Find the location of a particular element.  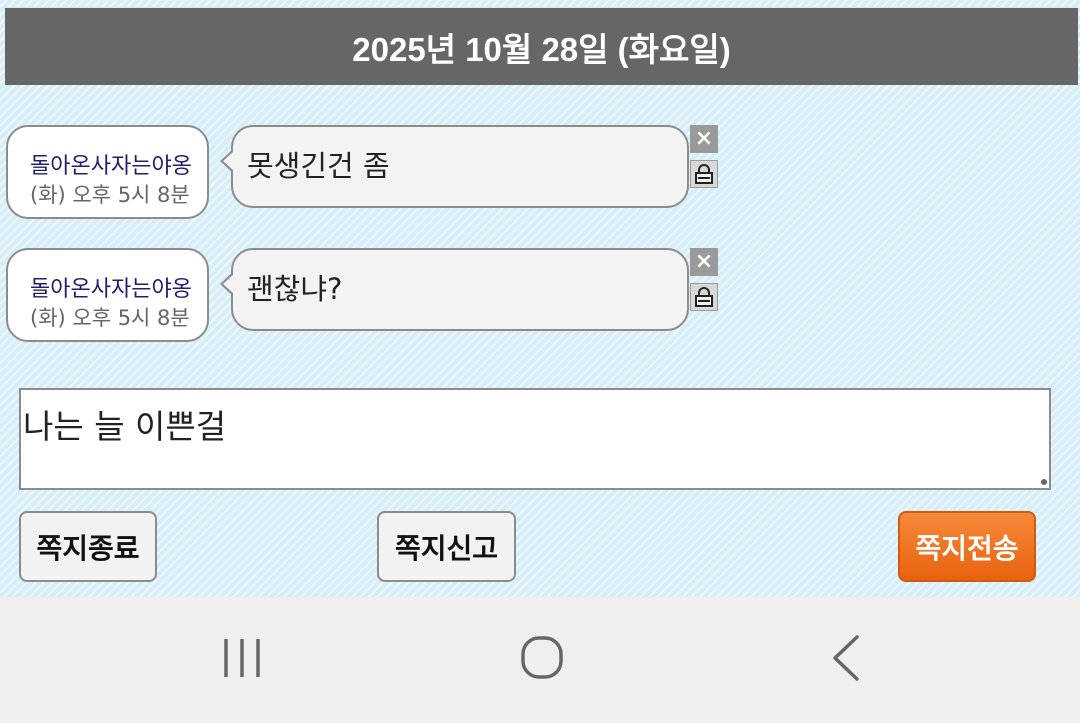

end-message-button: 쪽지종료 is located at coordinates (88, 546).